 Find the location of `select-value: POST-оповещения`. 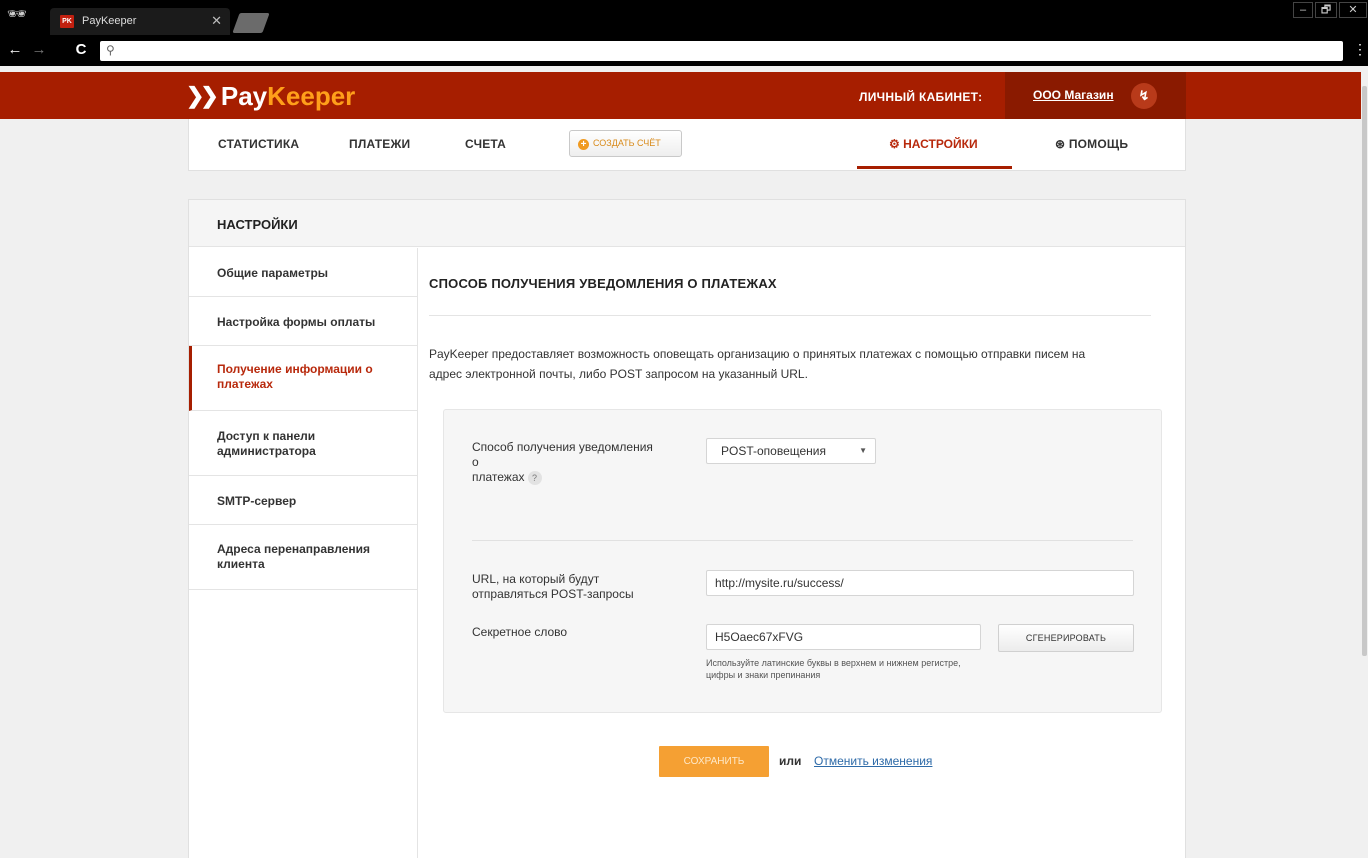

select-value: POST-оповещения is located at coordinates (774, 451).